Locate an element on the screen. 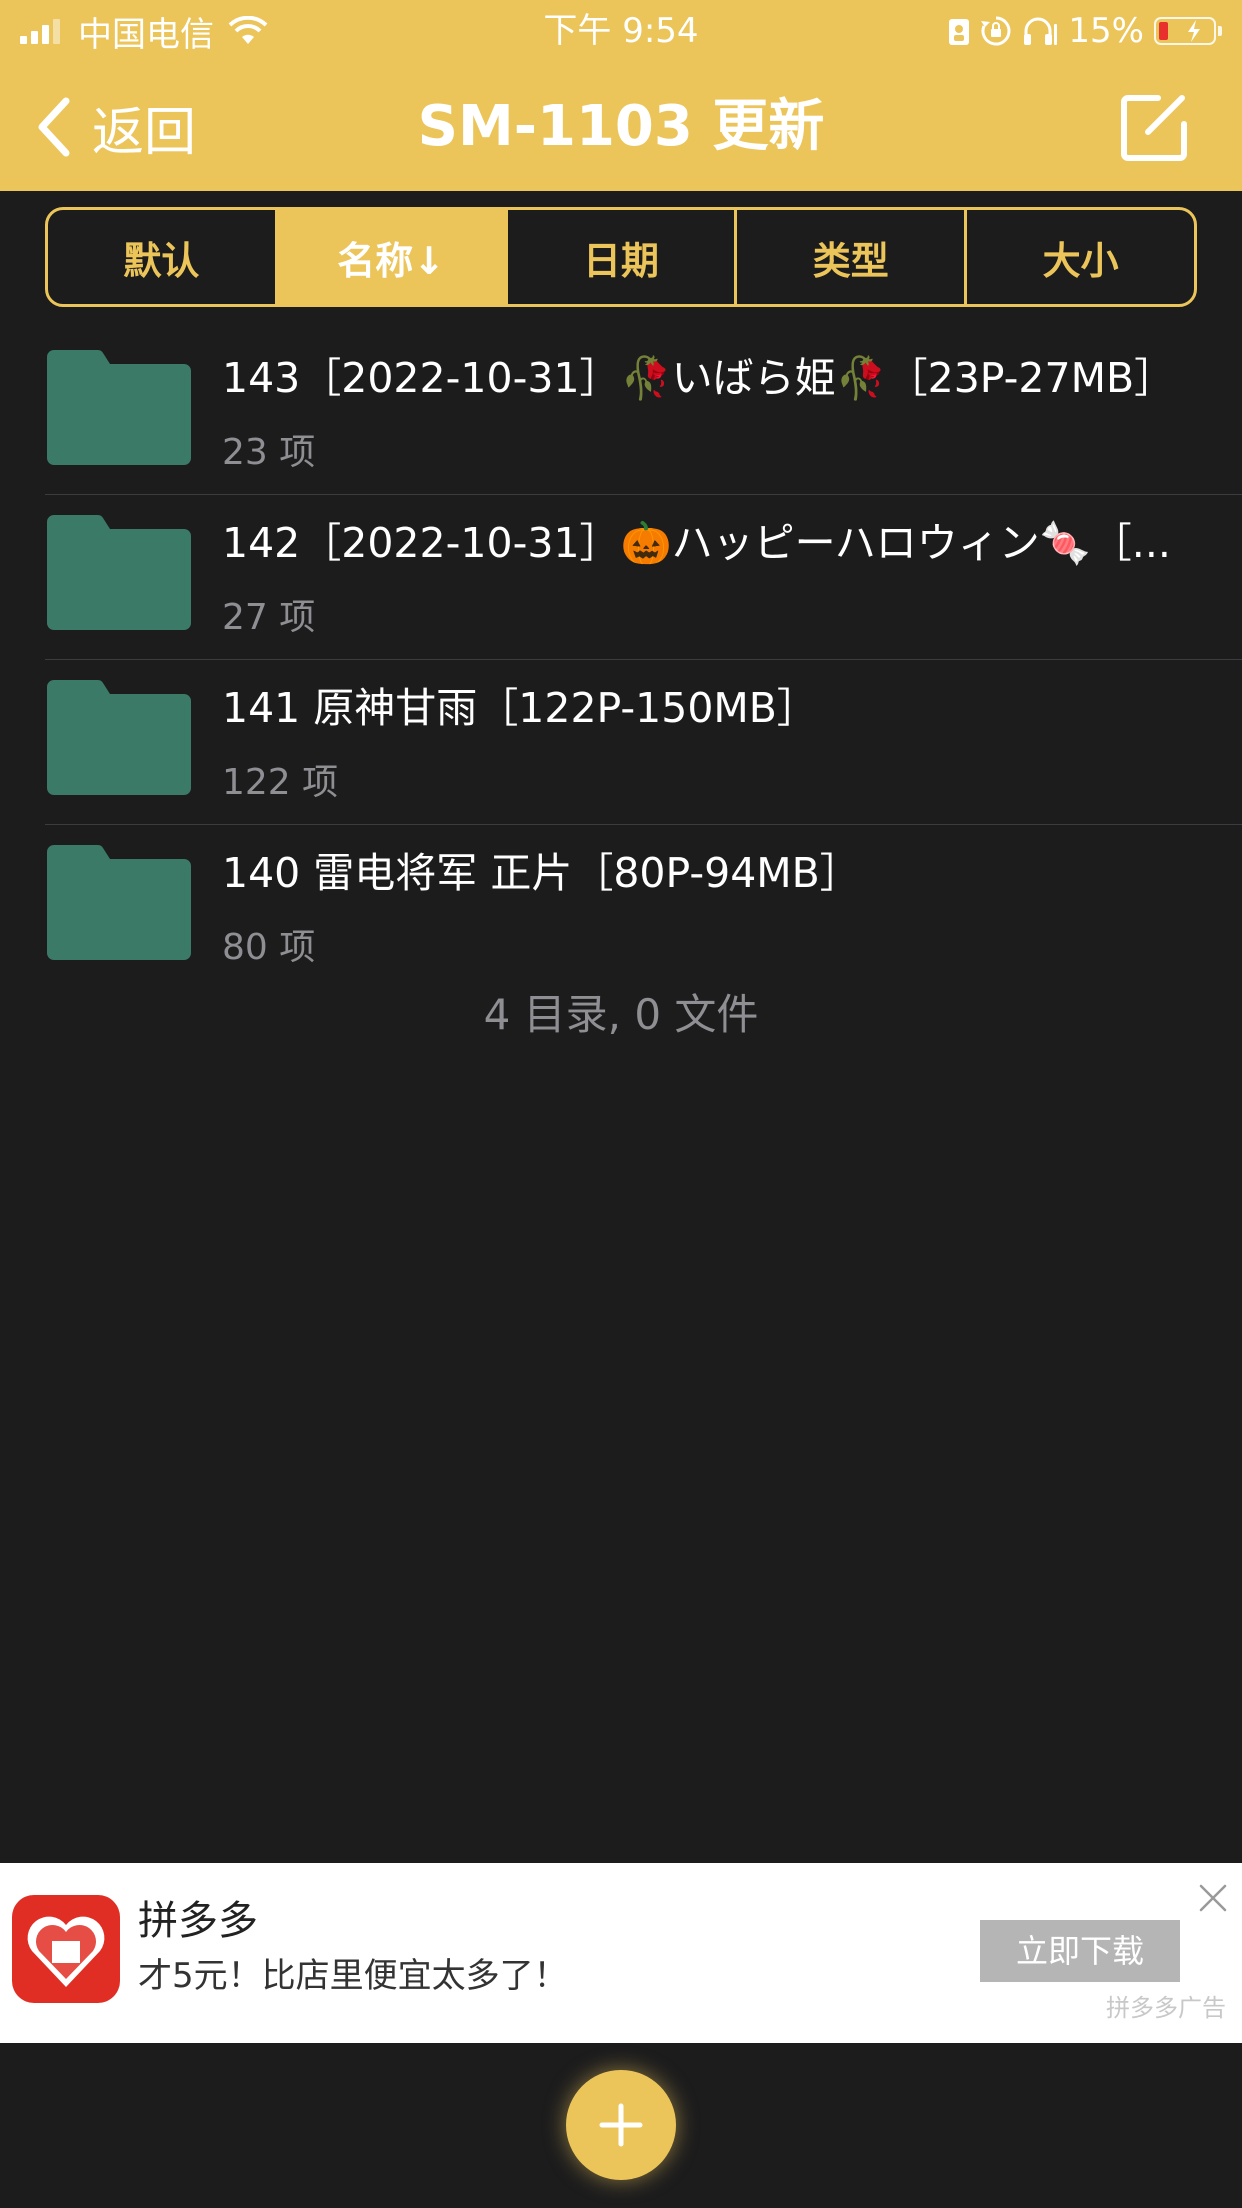  battery-fill is located at coordinates (1163, 31).